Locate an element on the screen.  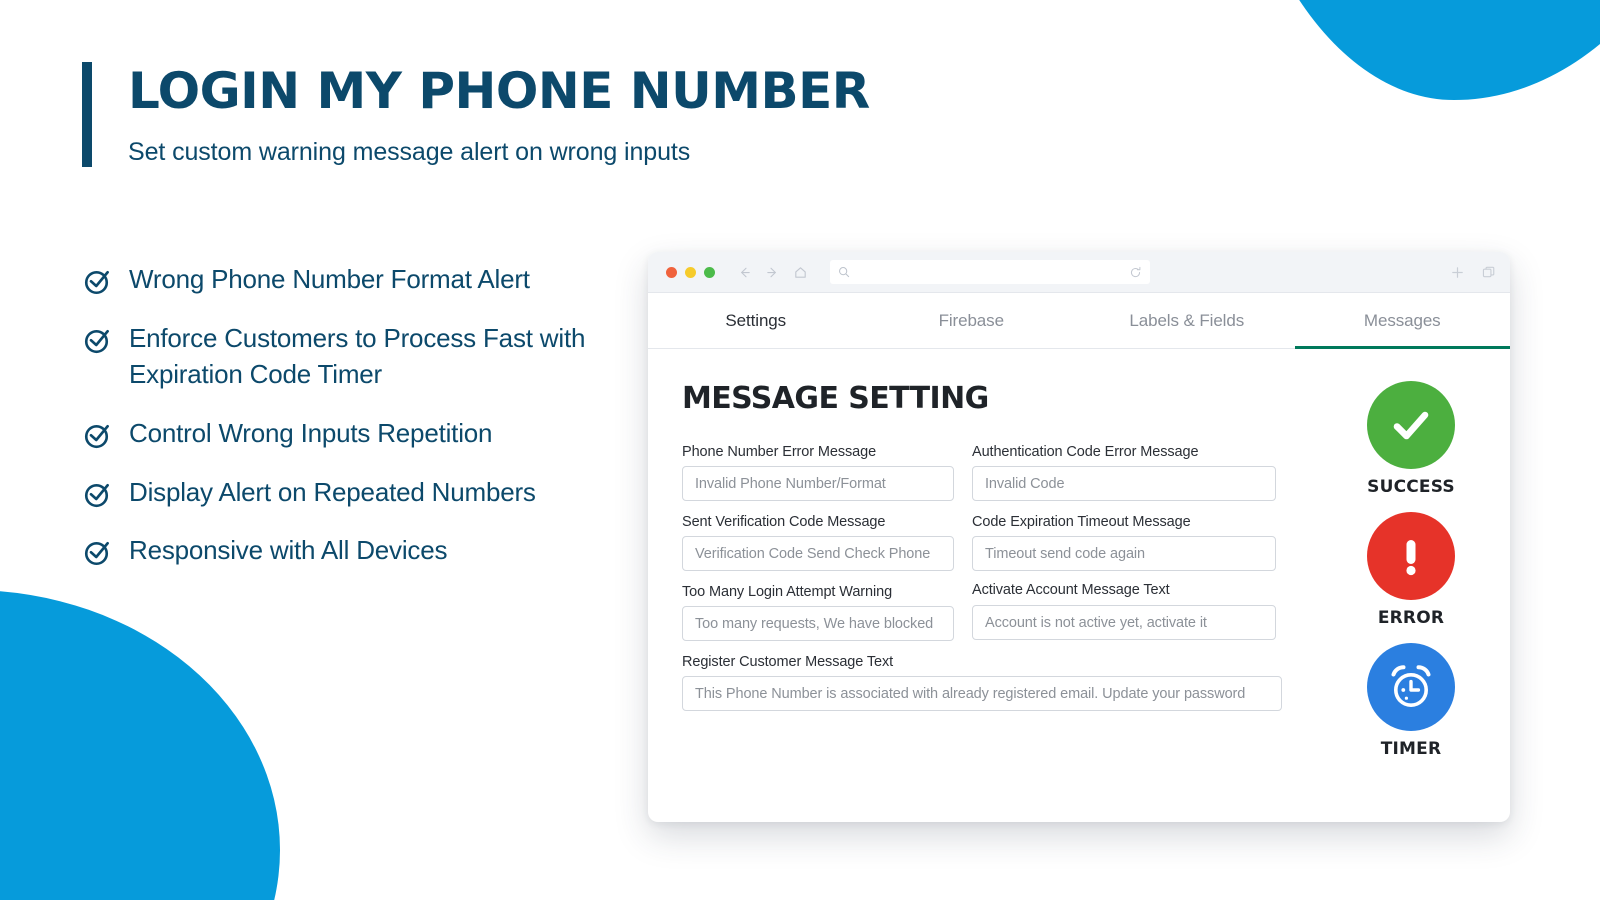
maximize-window-button is located at coordinates (709, 272).